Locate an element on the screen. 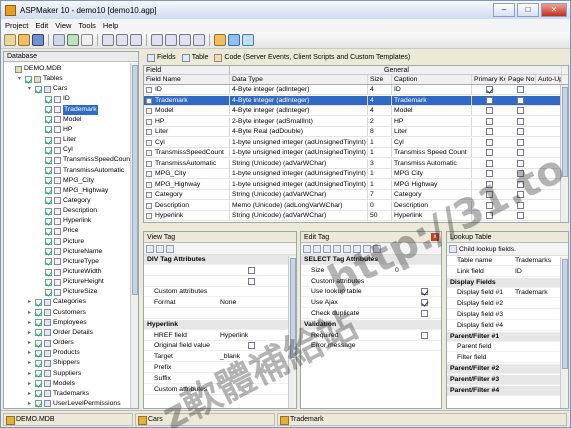  tree-scrollbar is located at coordinates (134, 235).